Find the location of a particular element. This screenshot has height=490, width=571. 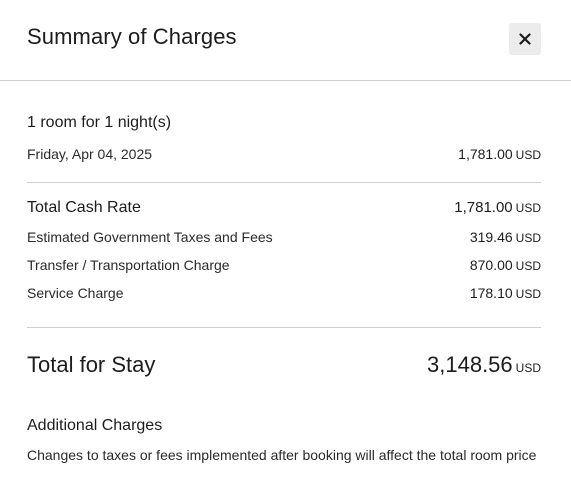

total-cash-rate-label: Total Cash Rate is located at coordinates (84, 207).